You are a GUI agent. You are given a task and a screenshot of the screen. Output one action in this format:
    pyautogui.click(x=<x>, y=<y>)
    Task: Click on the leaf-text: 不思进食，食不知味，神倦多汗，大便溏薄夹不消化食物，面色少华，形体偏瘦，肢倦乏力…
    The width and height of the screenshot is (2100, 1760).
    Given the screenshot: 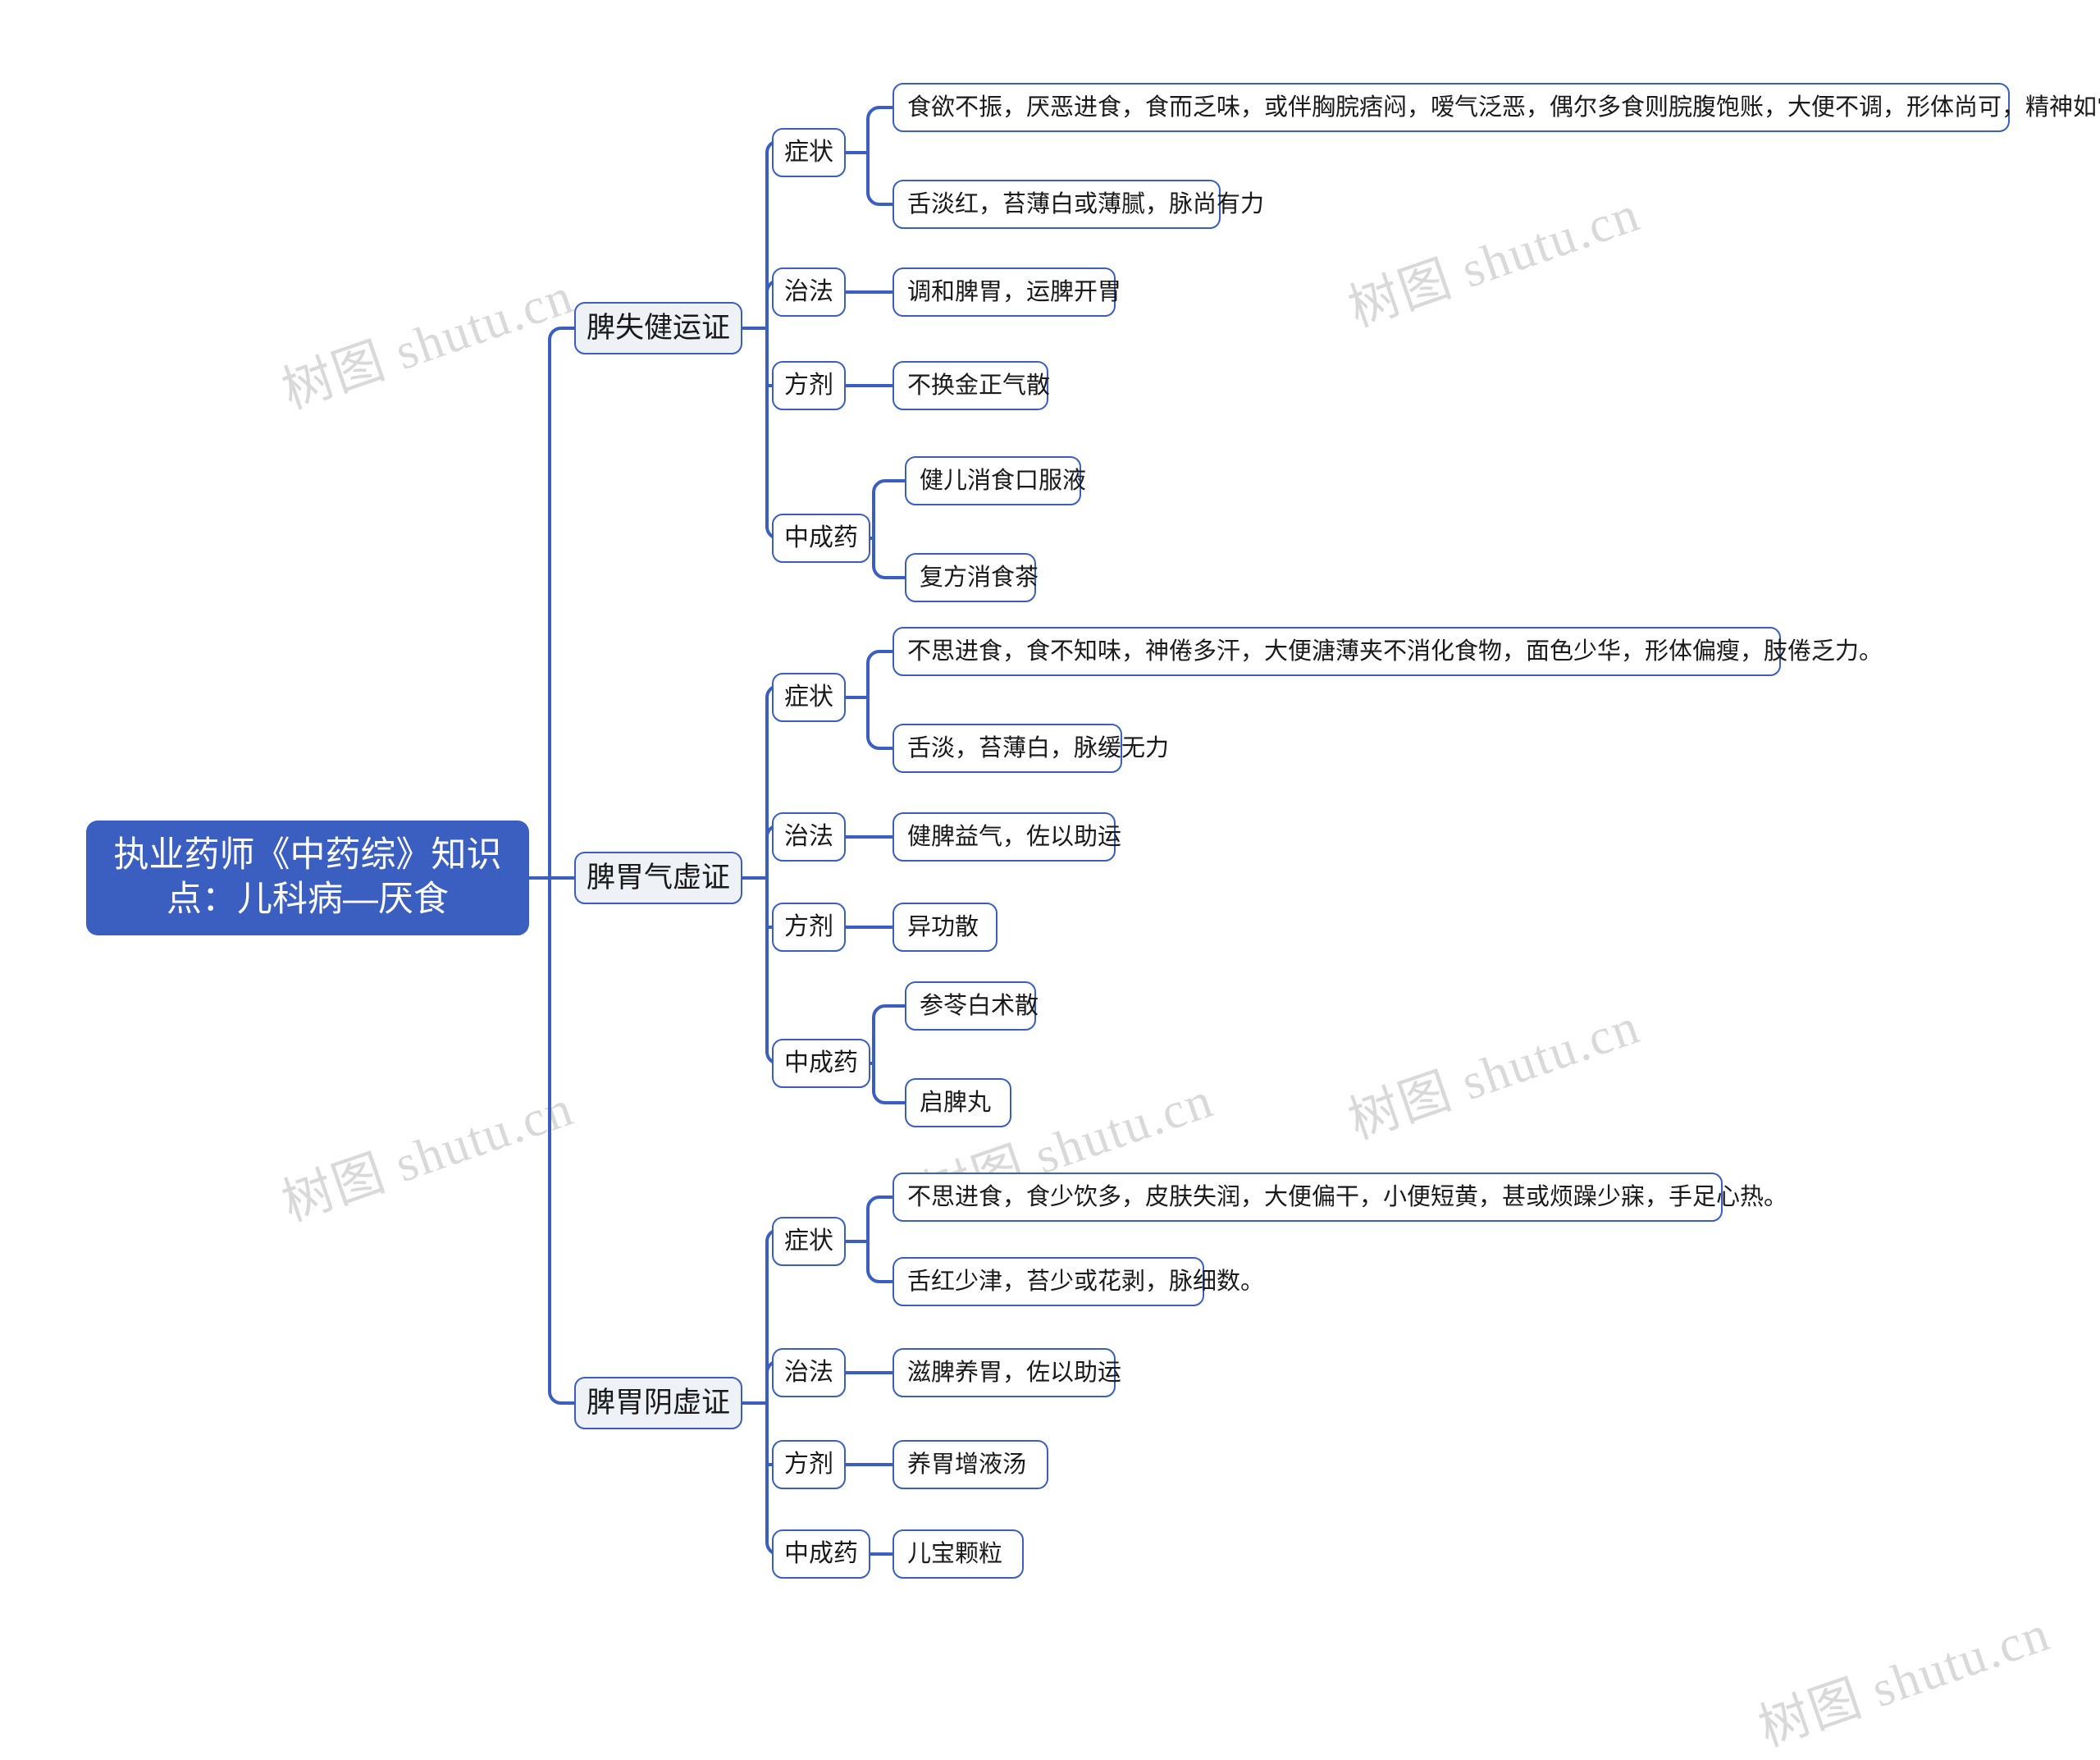 What is the action you would take?
    pyautogui.click(x=1395, y=651)
    